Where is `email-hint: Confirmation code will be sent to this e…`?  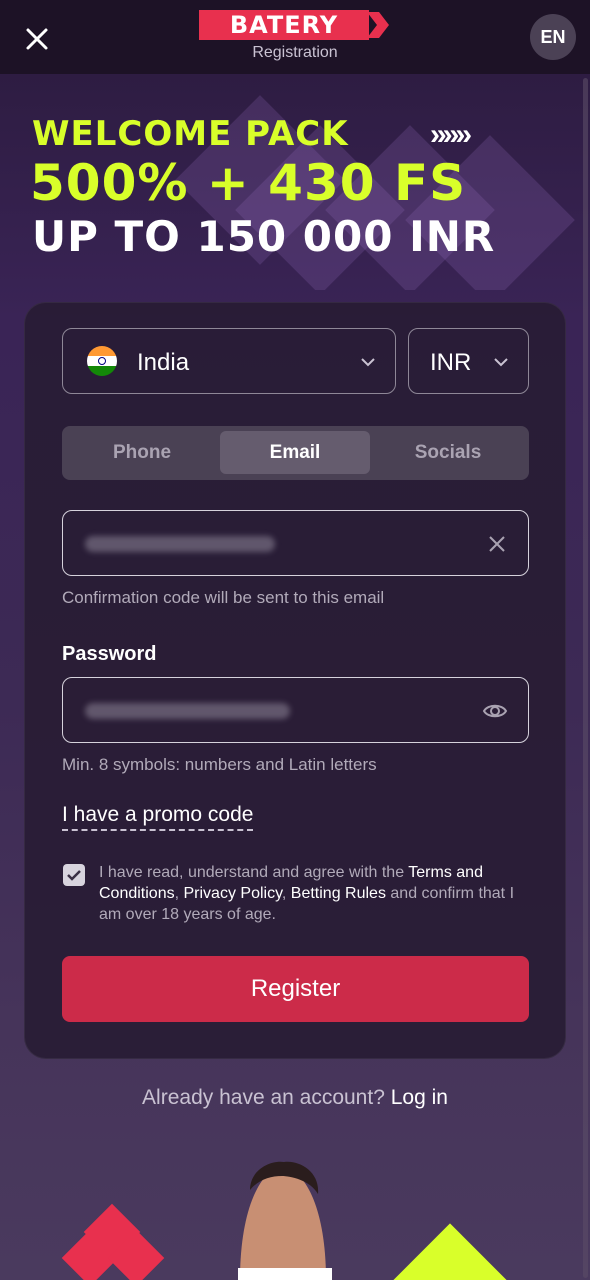
email-hint: Confirmation code will be sent to this e… is located at coordinates (223, 597).